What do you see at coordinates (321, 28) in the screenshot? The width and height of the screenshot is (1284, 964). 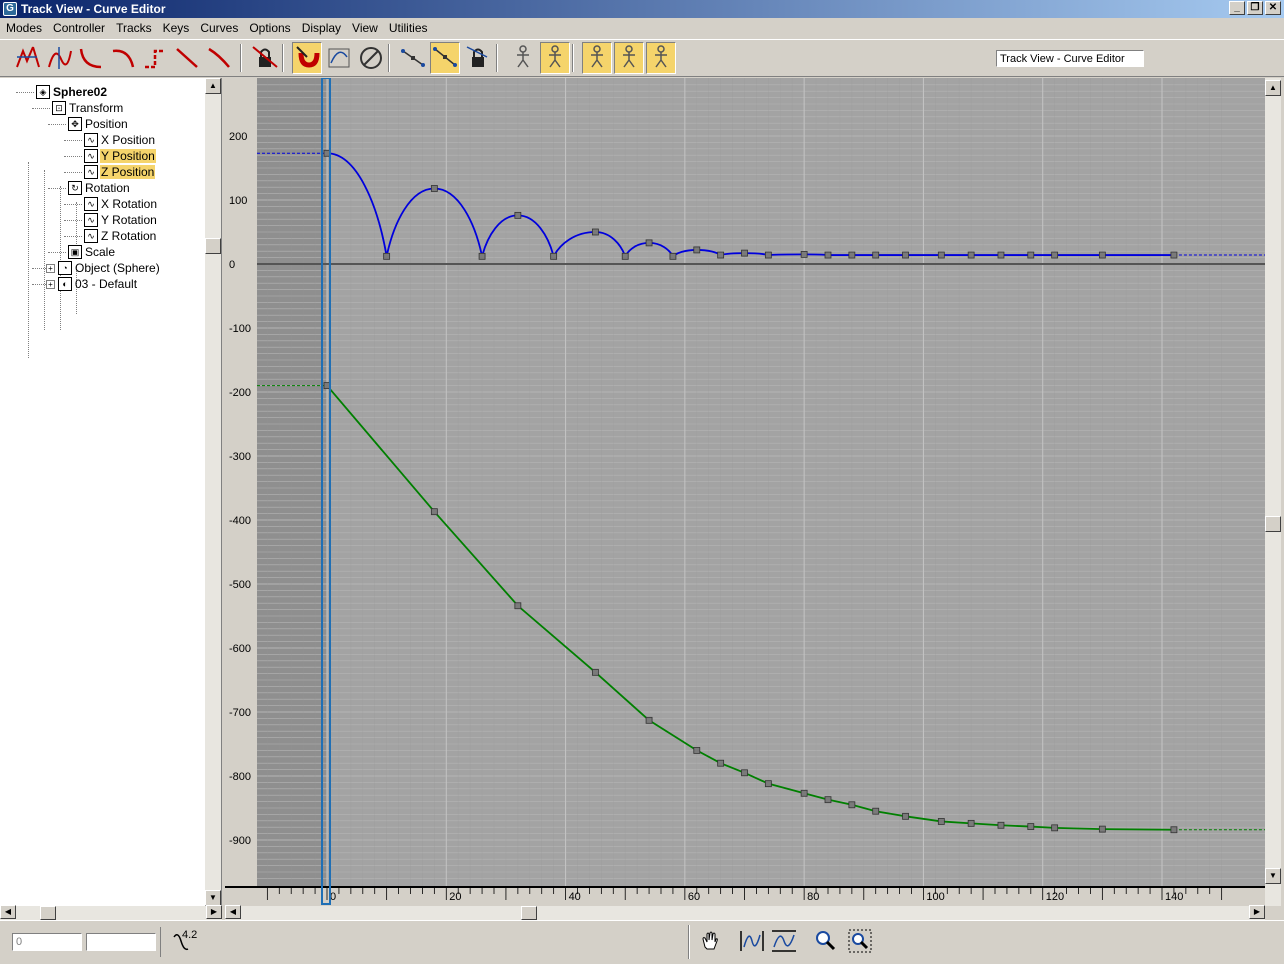 I see `menu-display: Display` at bounding box center [321, 28].